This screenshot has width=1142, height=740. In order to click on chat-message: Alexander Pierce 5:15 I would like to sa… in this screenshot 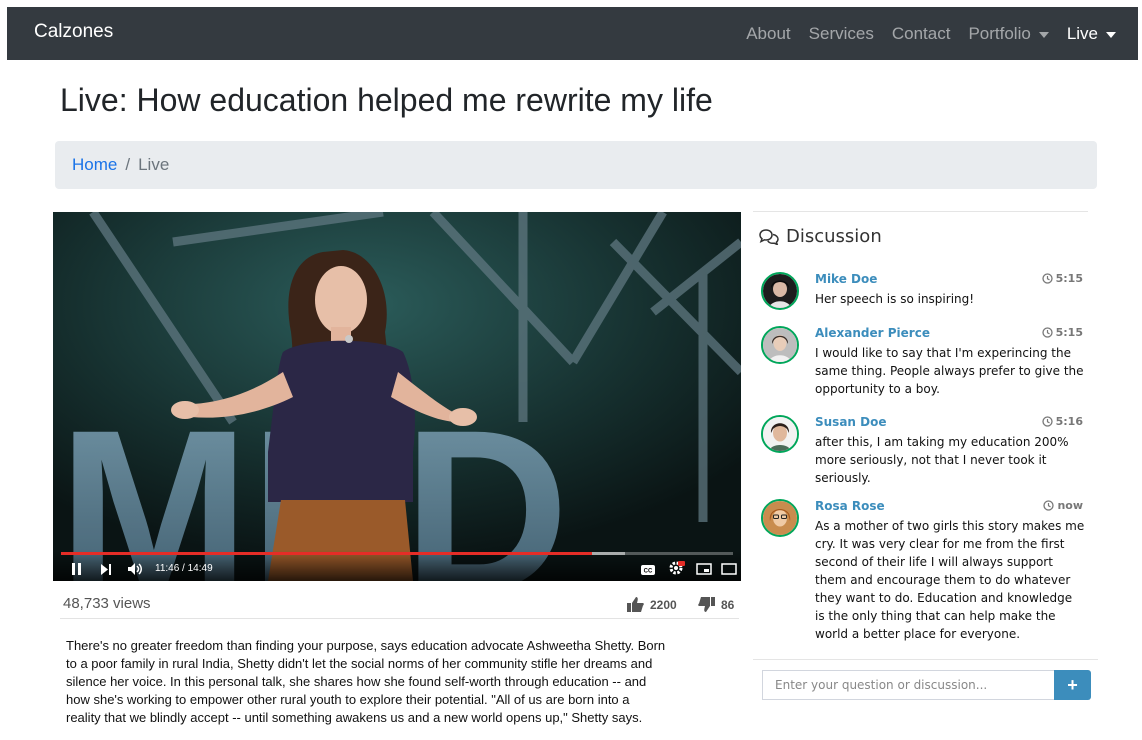, I will do `click(922, 361)`.